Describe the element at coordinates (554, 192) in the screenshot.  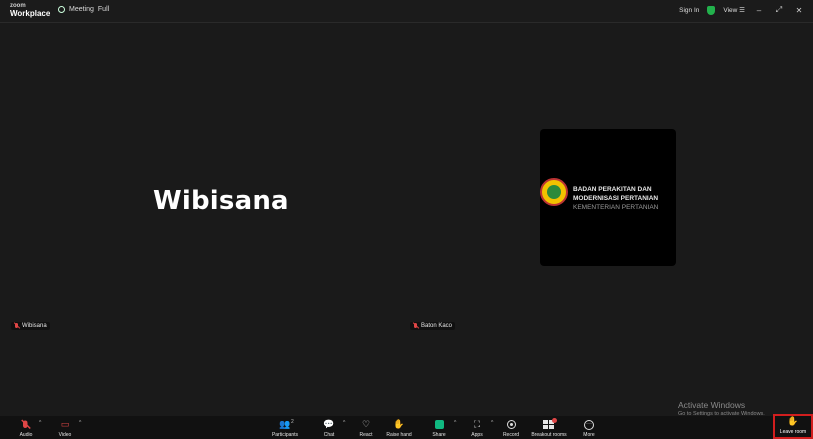
I see `ministry-logo-emblem` at that location.